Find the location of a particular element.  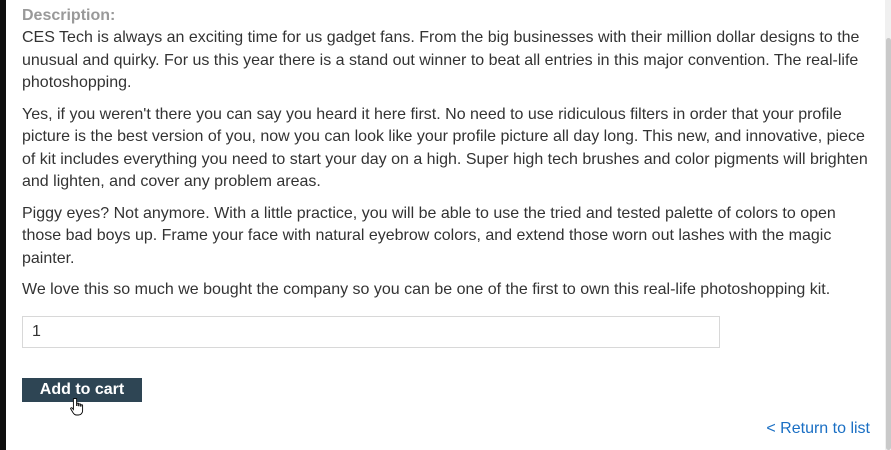

hand-pointer-icon is located at coordinates (77, 407).